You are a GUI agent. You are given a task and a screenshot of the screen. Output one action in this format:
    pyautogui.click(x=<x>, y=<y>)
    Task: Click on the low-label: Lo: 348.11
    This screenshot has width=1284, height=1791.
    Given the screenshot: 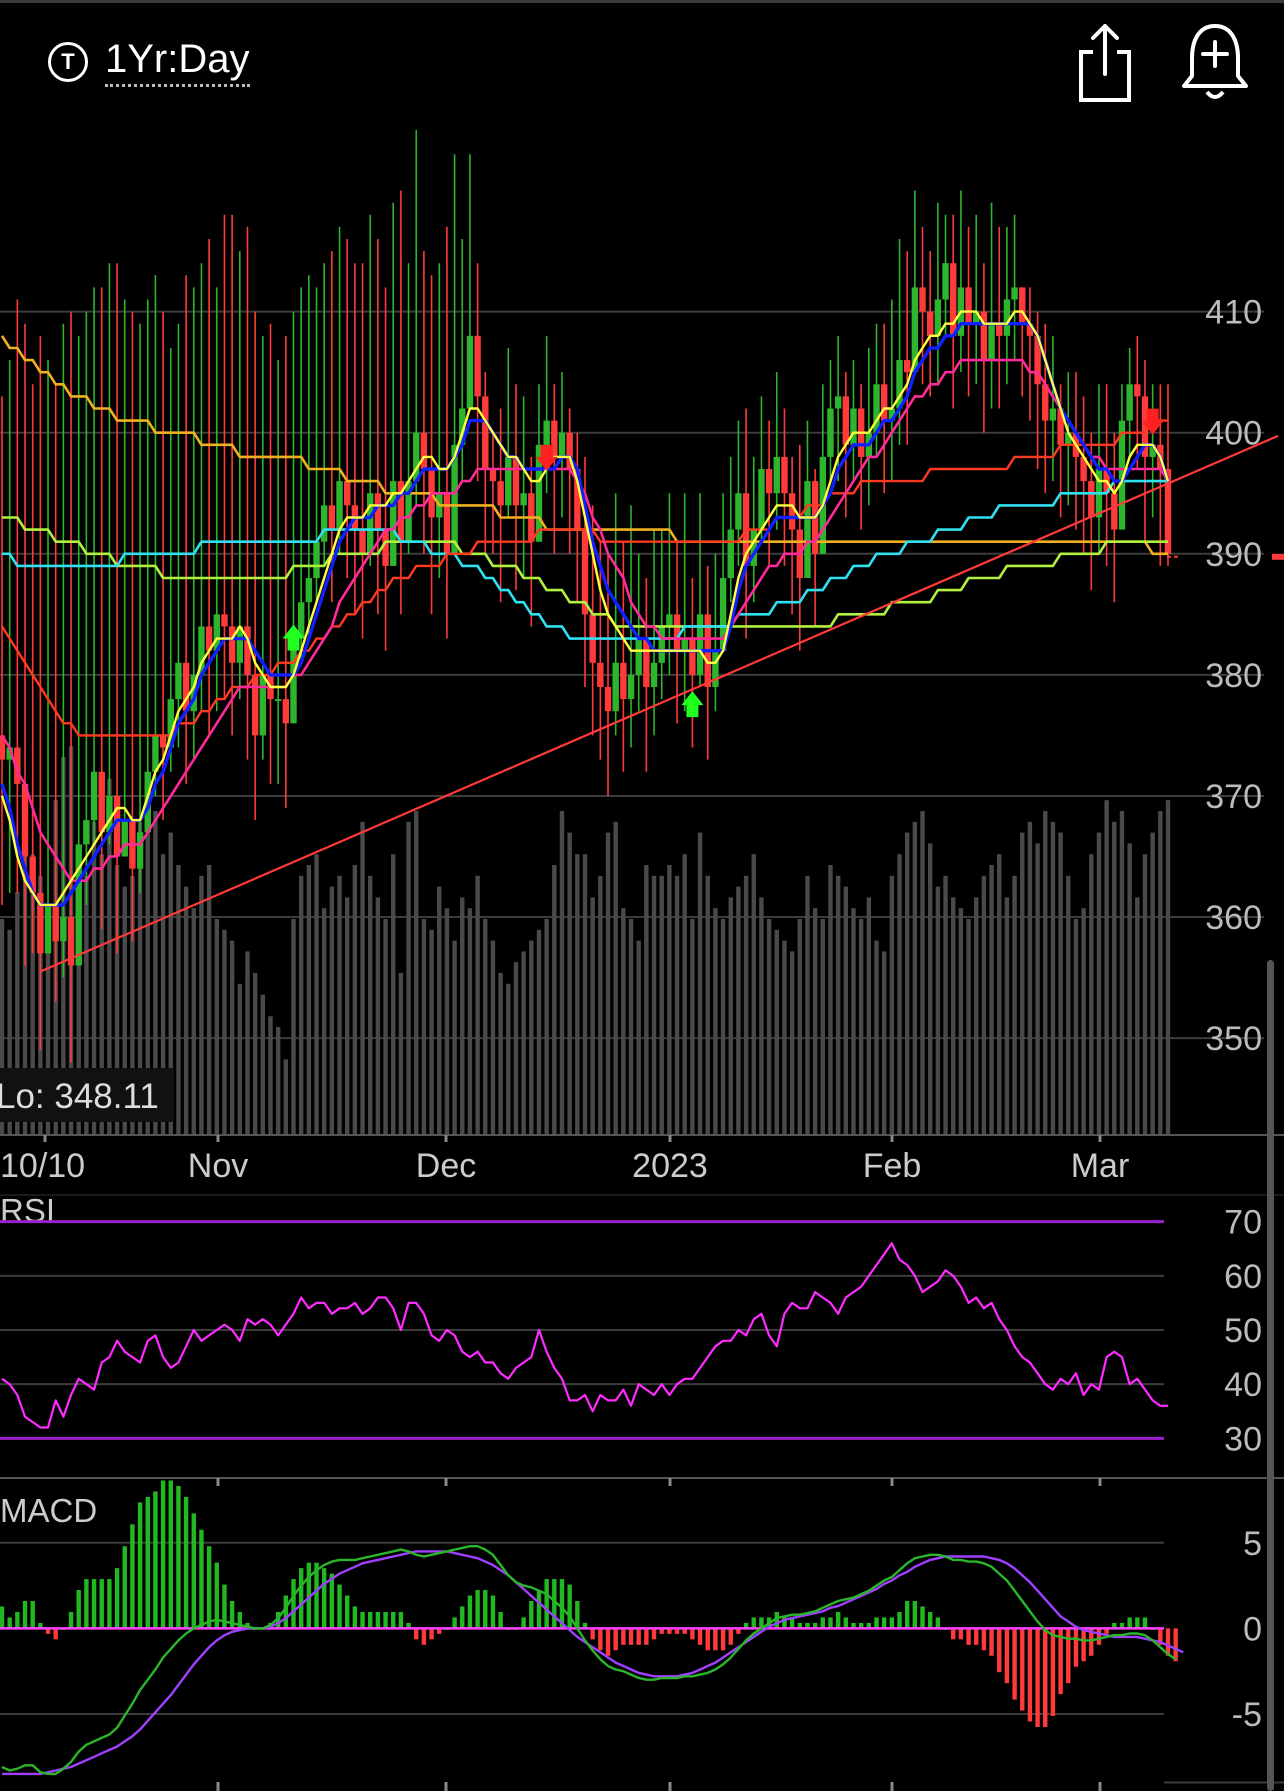 What is the action you would take?
    pyautogui.click(x=79, y=1096)
    